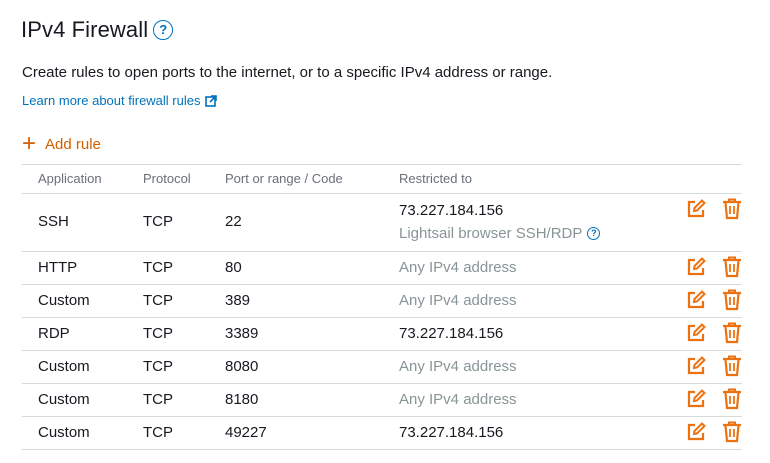 Image resolution: width=770 pixels, height=463 pixels. I want to click on restricted-note-text: Lightsail browser SSH/RDP, so click(491, 233).